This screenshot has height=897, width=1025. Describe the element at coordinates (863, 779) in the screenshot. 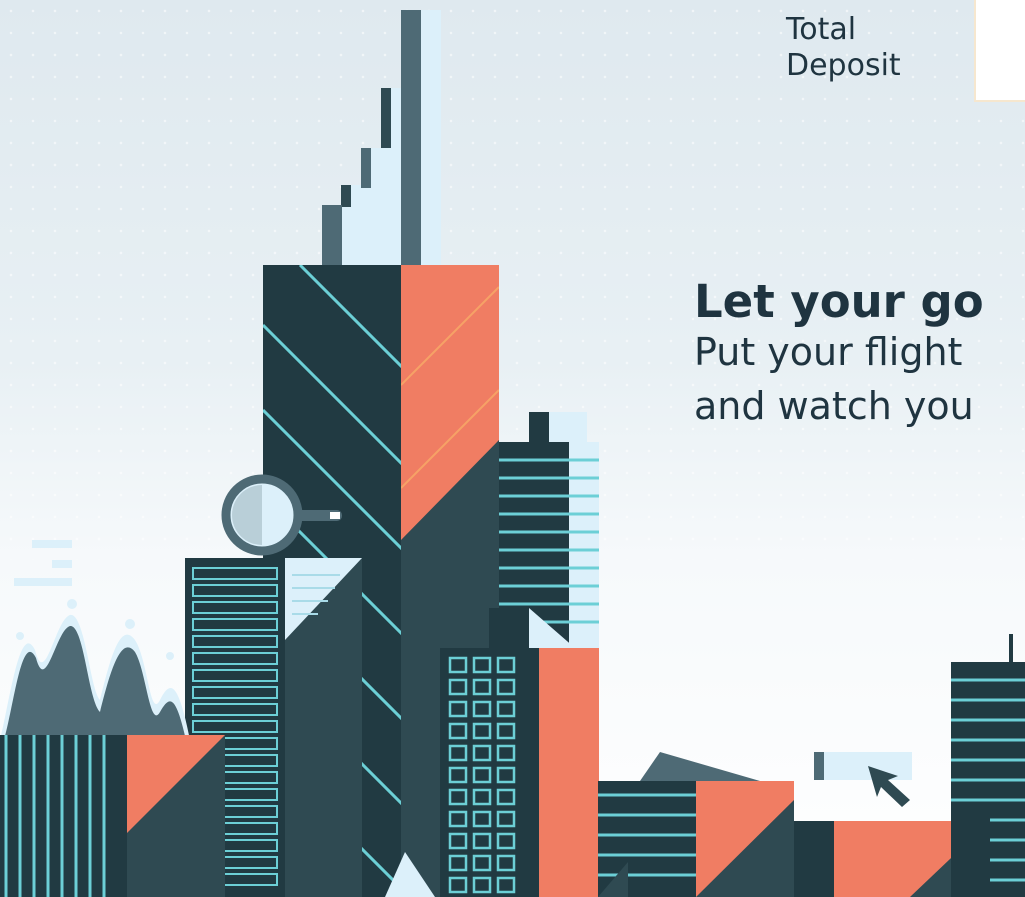

I see `cursor-arrow-icon` at that location.